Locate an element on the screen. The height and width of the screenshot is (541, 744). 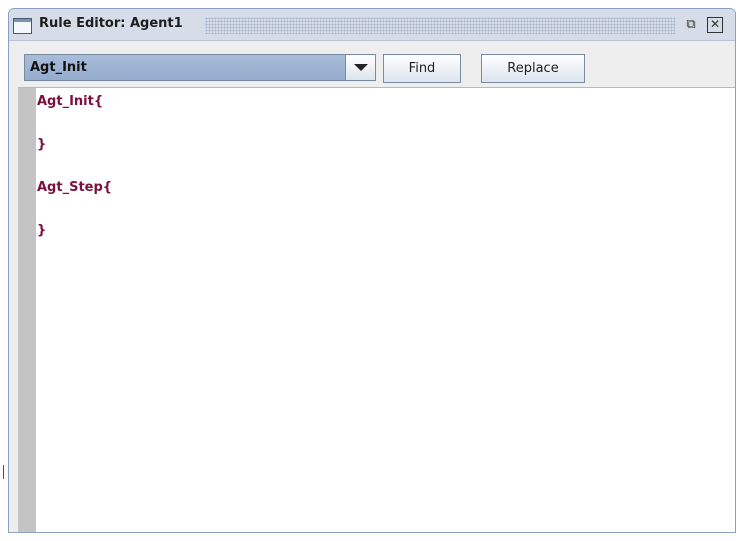
code-line: Agt_Init{ is located at coordinates (70, 101).